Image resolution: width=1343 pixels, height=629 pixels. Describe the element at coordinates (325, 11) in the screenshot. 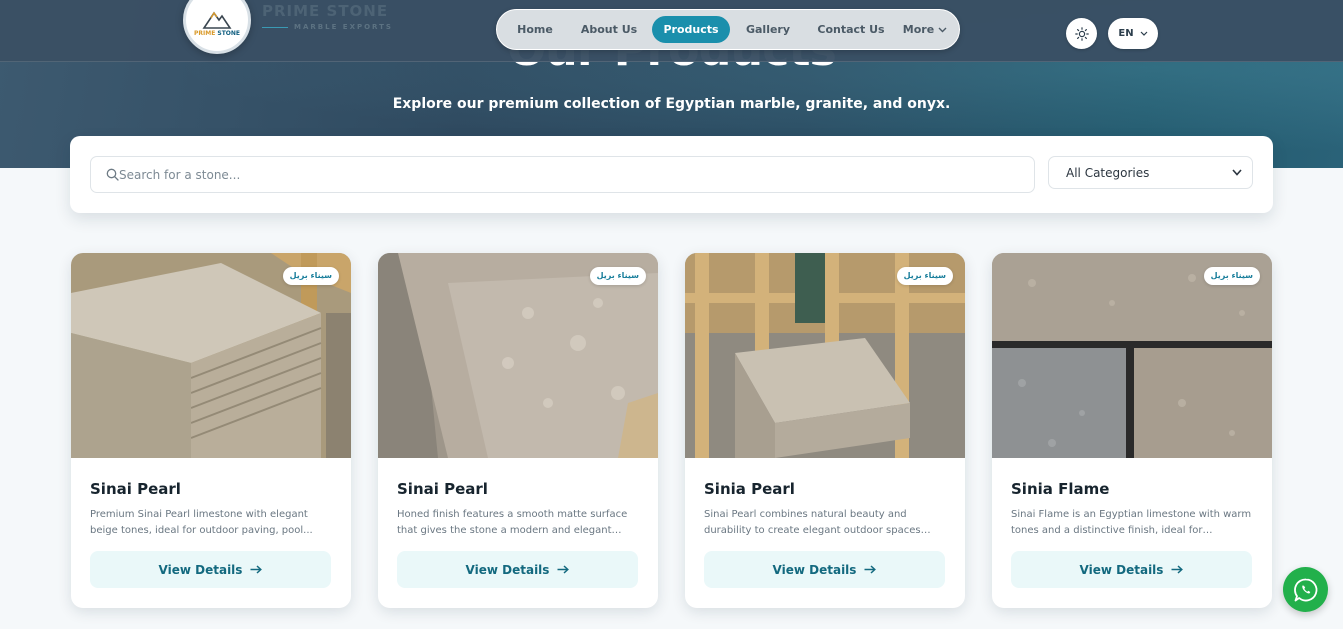

I see `brand-name: PRIME STONE` at that location.